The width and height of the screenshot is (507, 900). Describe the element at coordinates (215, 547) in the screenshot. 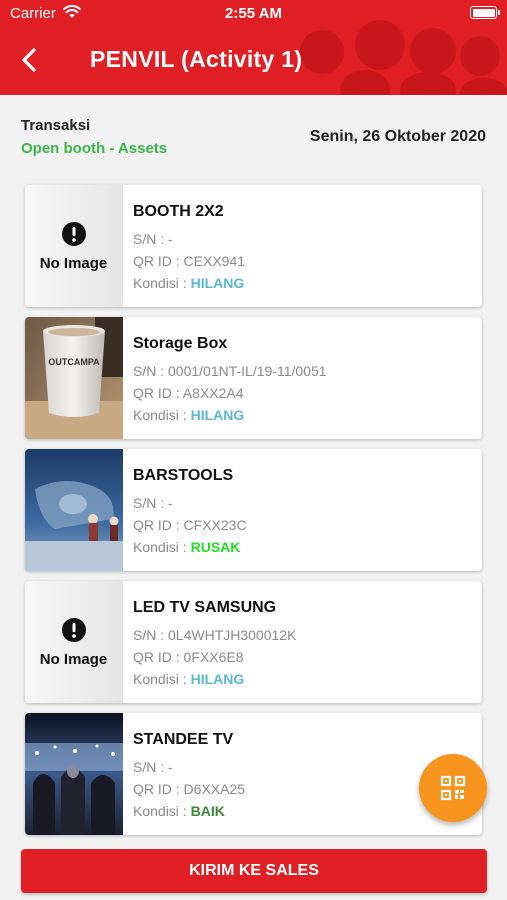

I see `condition-status: RUSAK` at that location.